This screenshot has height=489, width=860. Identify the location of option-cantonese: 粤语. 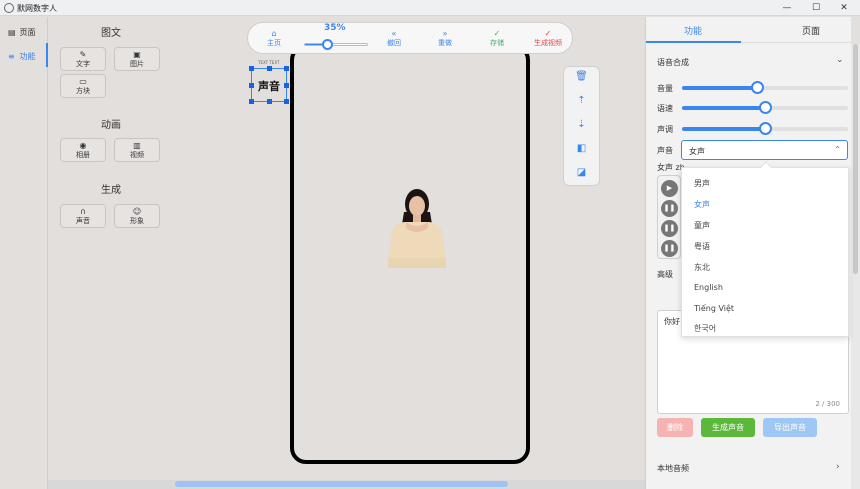
(702, 246).